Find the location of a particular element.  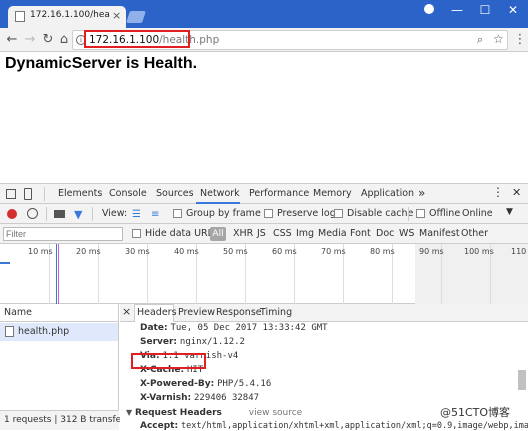

timeline-tick-label: 90 ms is located at coordinates (431, 251).